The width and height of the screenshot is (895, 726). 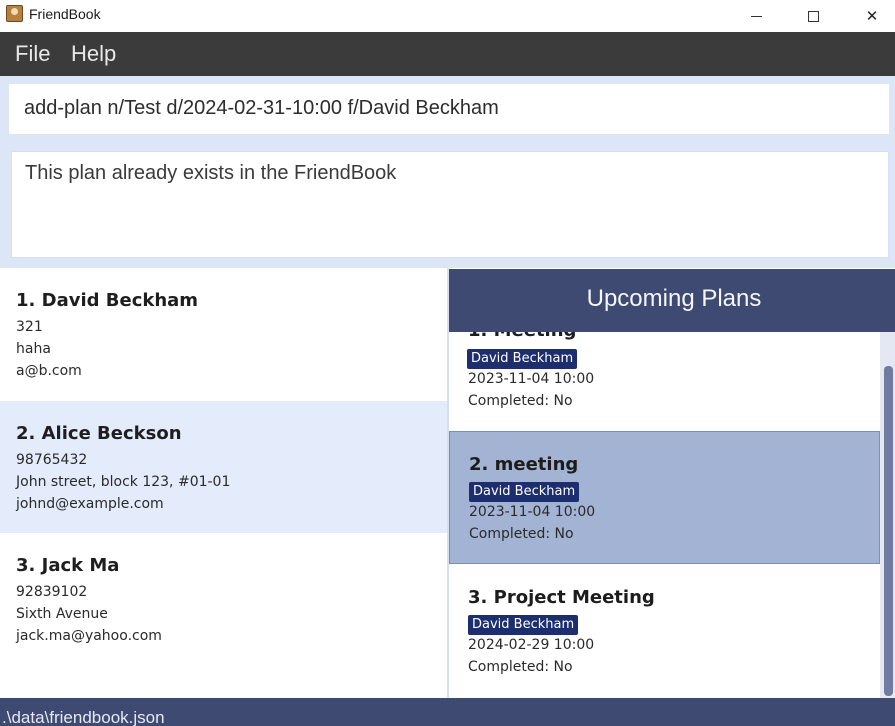 I want to click on person-card: 1. David Beckham 321 haha a@b.com, so click(x=224, y=334).